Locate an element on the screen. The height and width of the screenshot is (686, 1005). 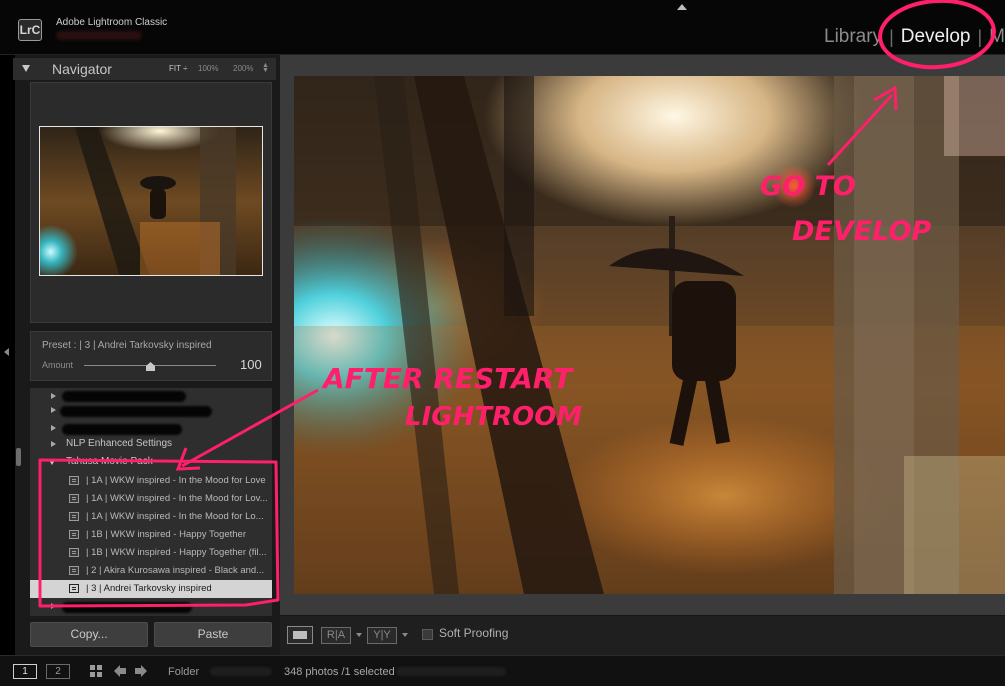
module-next: M is located at coordinates (997, 37).